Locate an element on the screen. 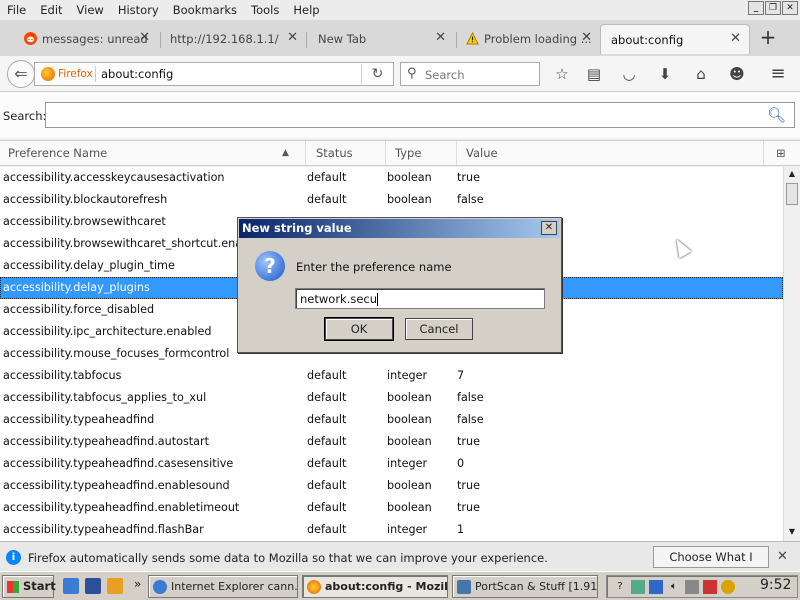 The height and width of the screenshot is (600, 800). dialog-prompt: Enter the preference name is located at coordinates (374, 267).